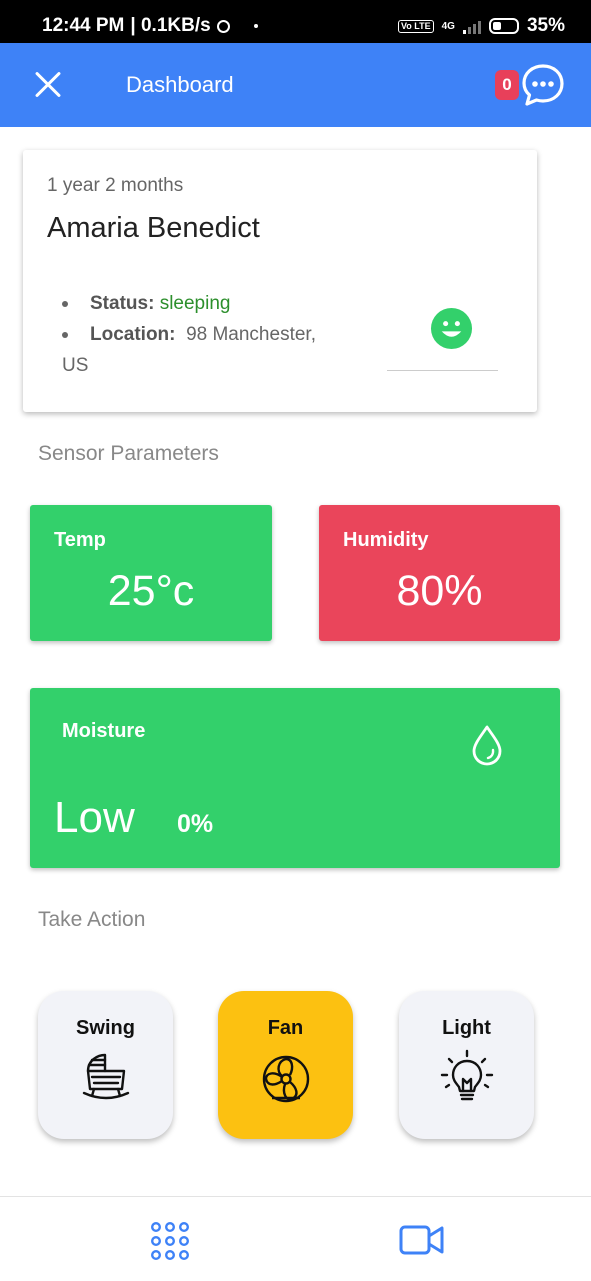  What do you see at coordinates (122, 303) in the screenshot?
I see `status-label: Status:` at bounding box center [122, 303].